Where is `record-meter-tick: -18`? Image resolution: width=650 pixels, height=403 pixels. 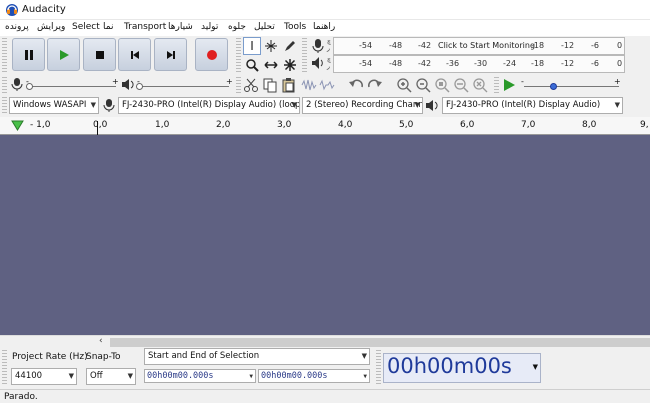
record-meter-tick: -18 is located at coordinates (538, 45).